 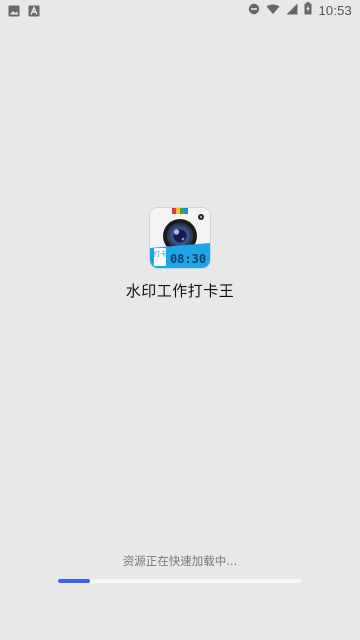 What do you see at coordinates (34, 13) in the screenshot?
I see `app-a-icon` at bounding box center [34, 13].